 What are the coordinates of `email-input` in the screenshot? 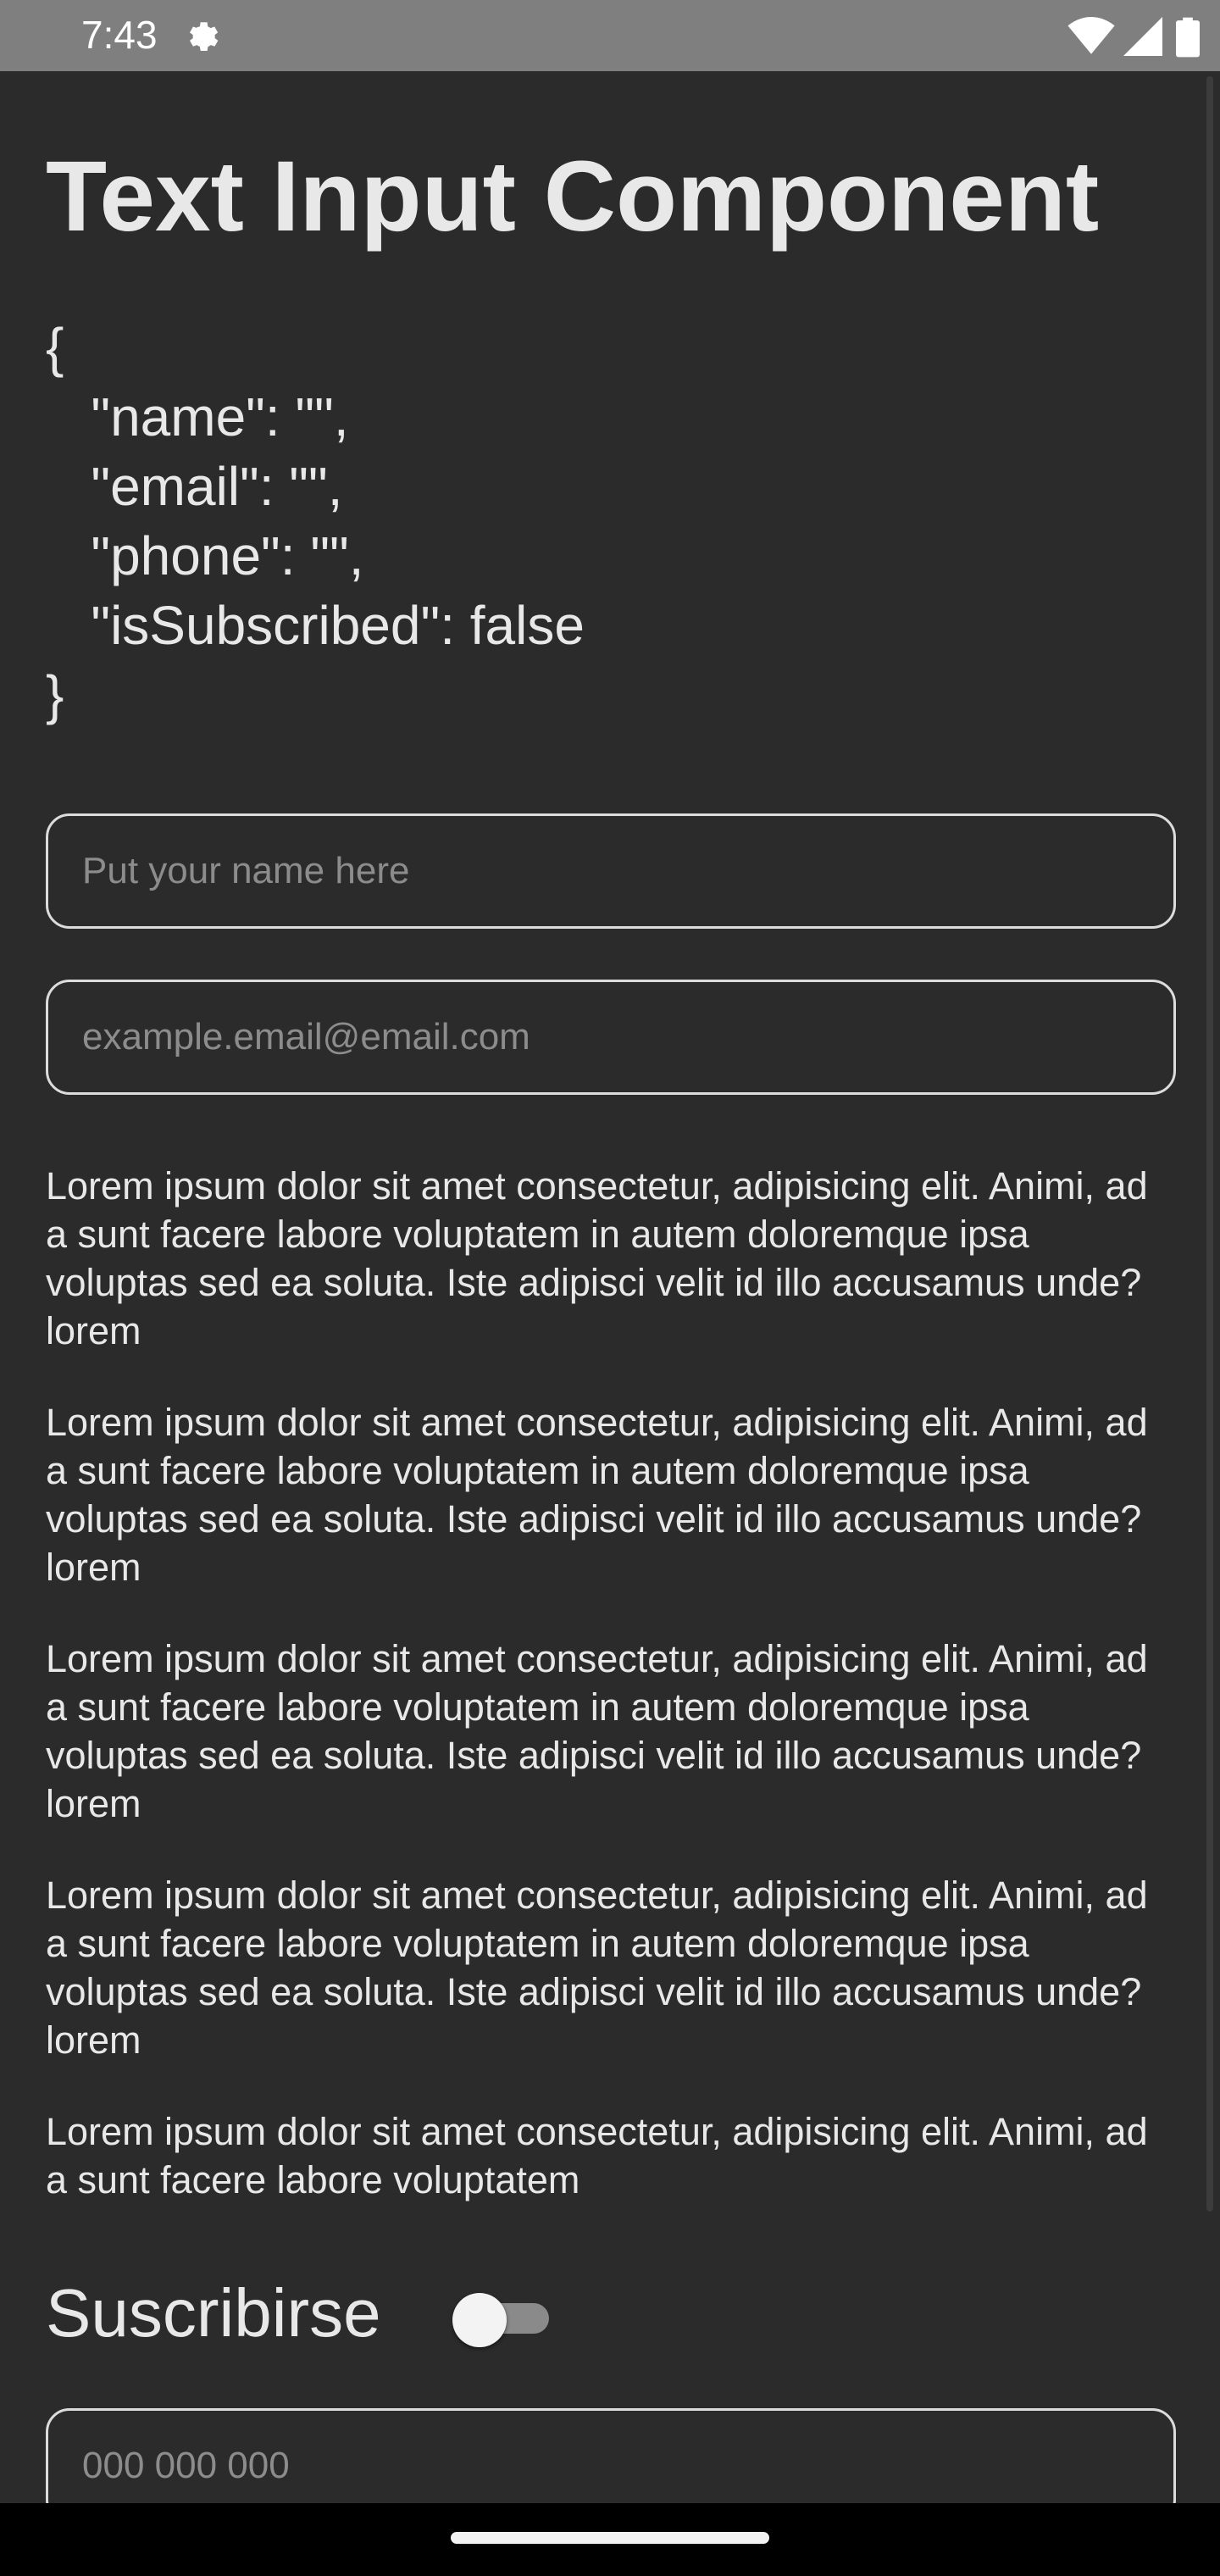 It's located at (611, 1037).